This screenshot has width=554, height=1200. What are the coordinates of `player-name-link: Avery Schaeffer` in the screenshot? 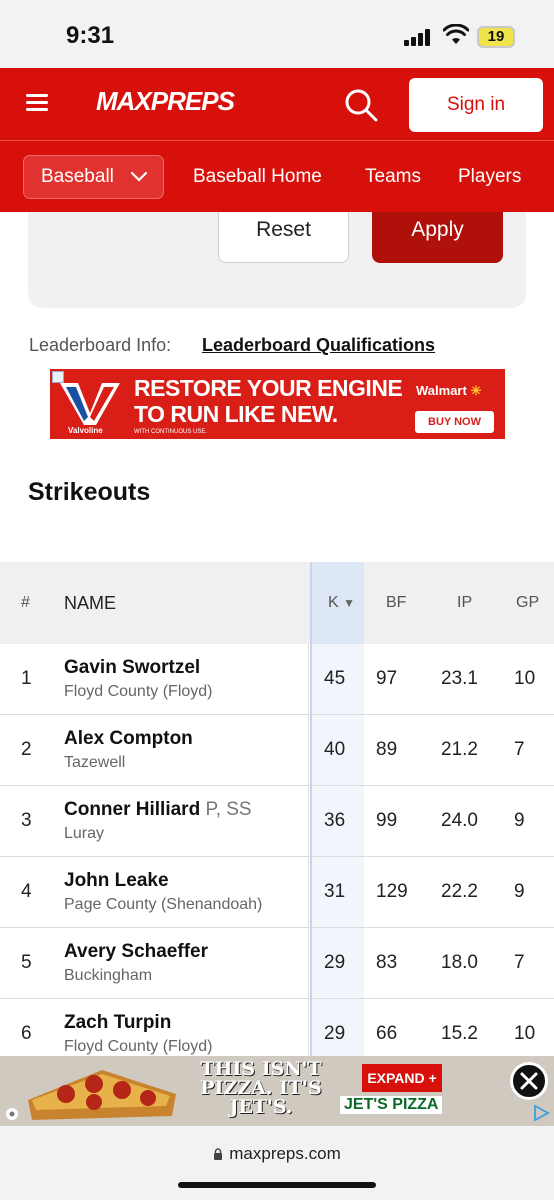 It's located at (136, 952).